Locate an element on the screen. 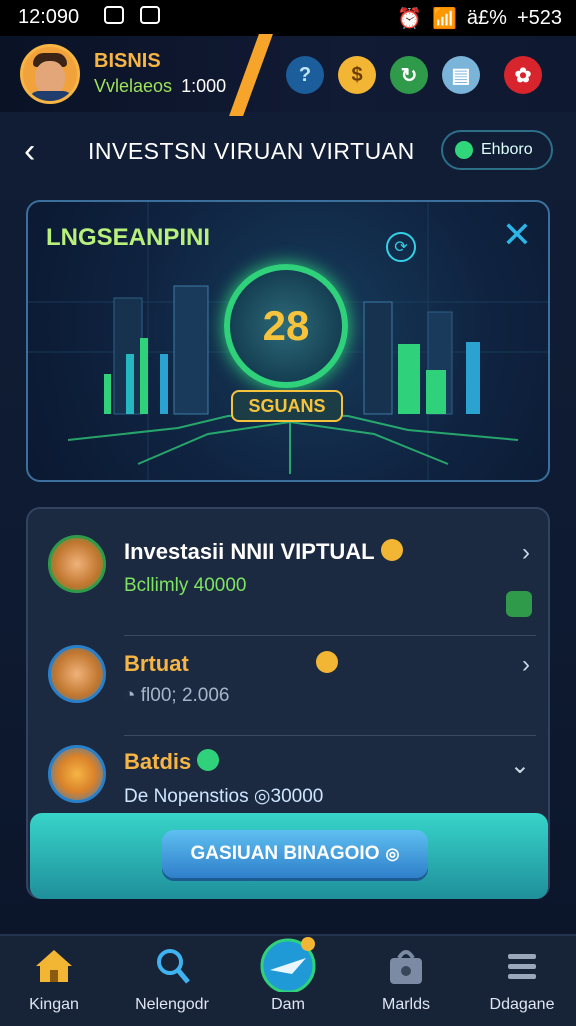 The image size is (576, 1026). nav-item-play: Dam is located at coordinates (288, 981).